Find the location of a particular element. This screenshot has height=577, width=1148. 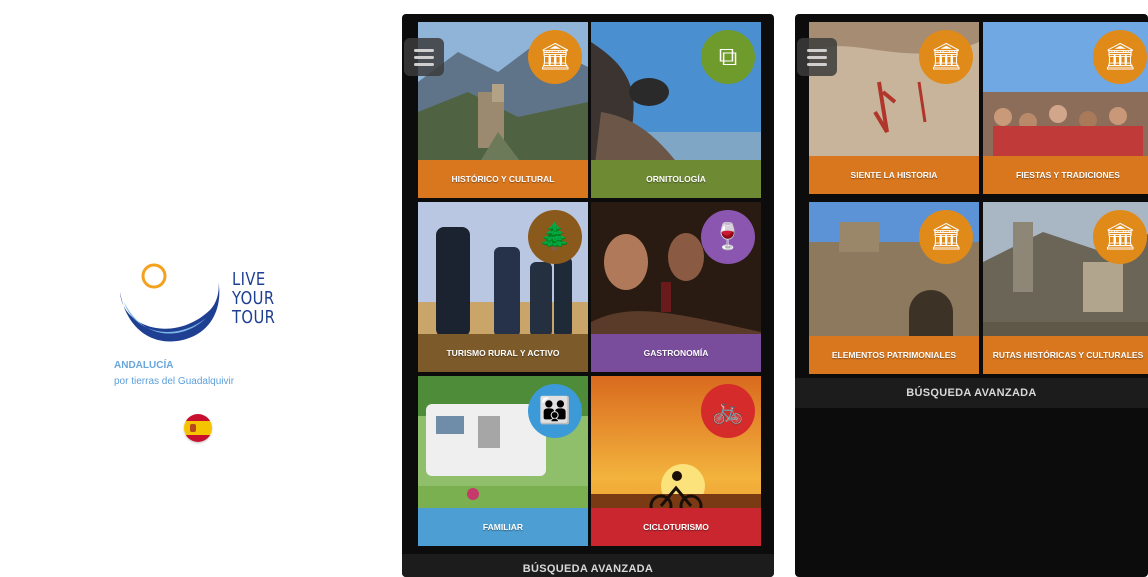

tagline-label: por tierras del Guadalquivir is located at coordinates (174, 381).